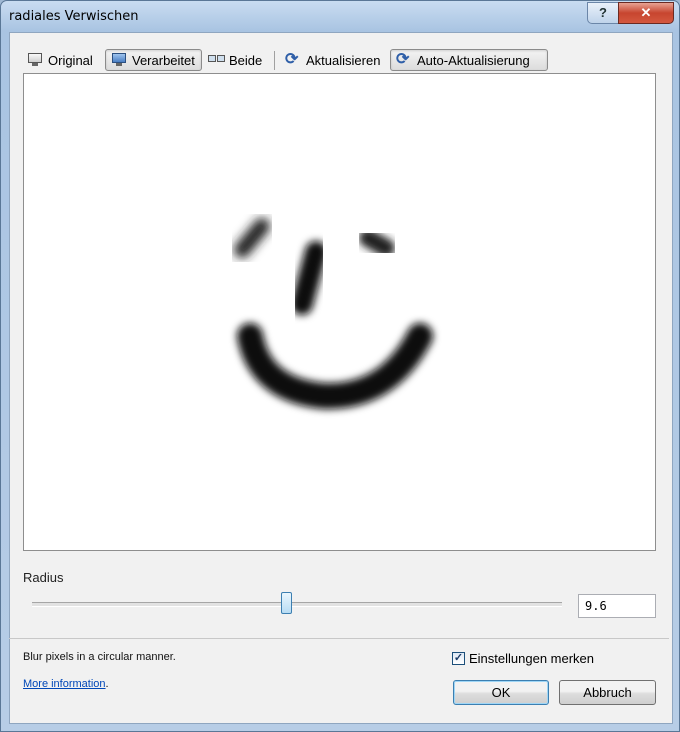  I want to click on cancel-button: Abbruch, so click(607, 692).